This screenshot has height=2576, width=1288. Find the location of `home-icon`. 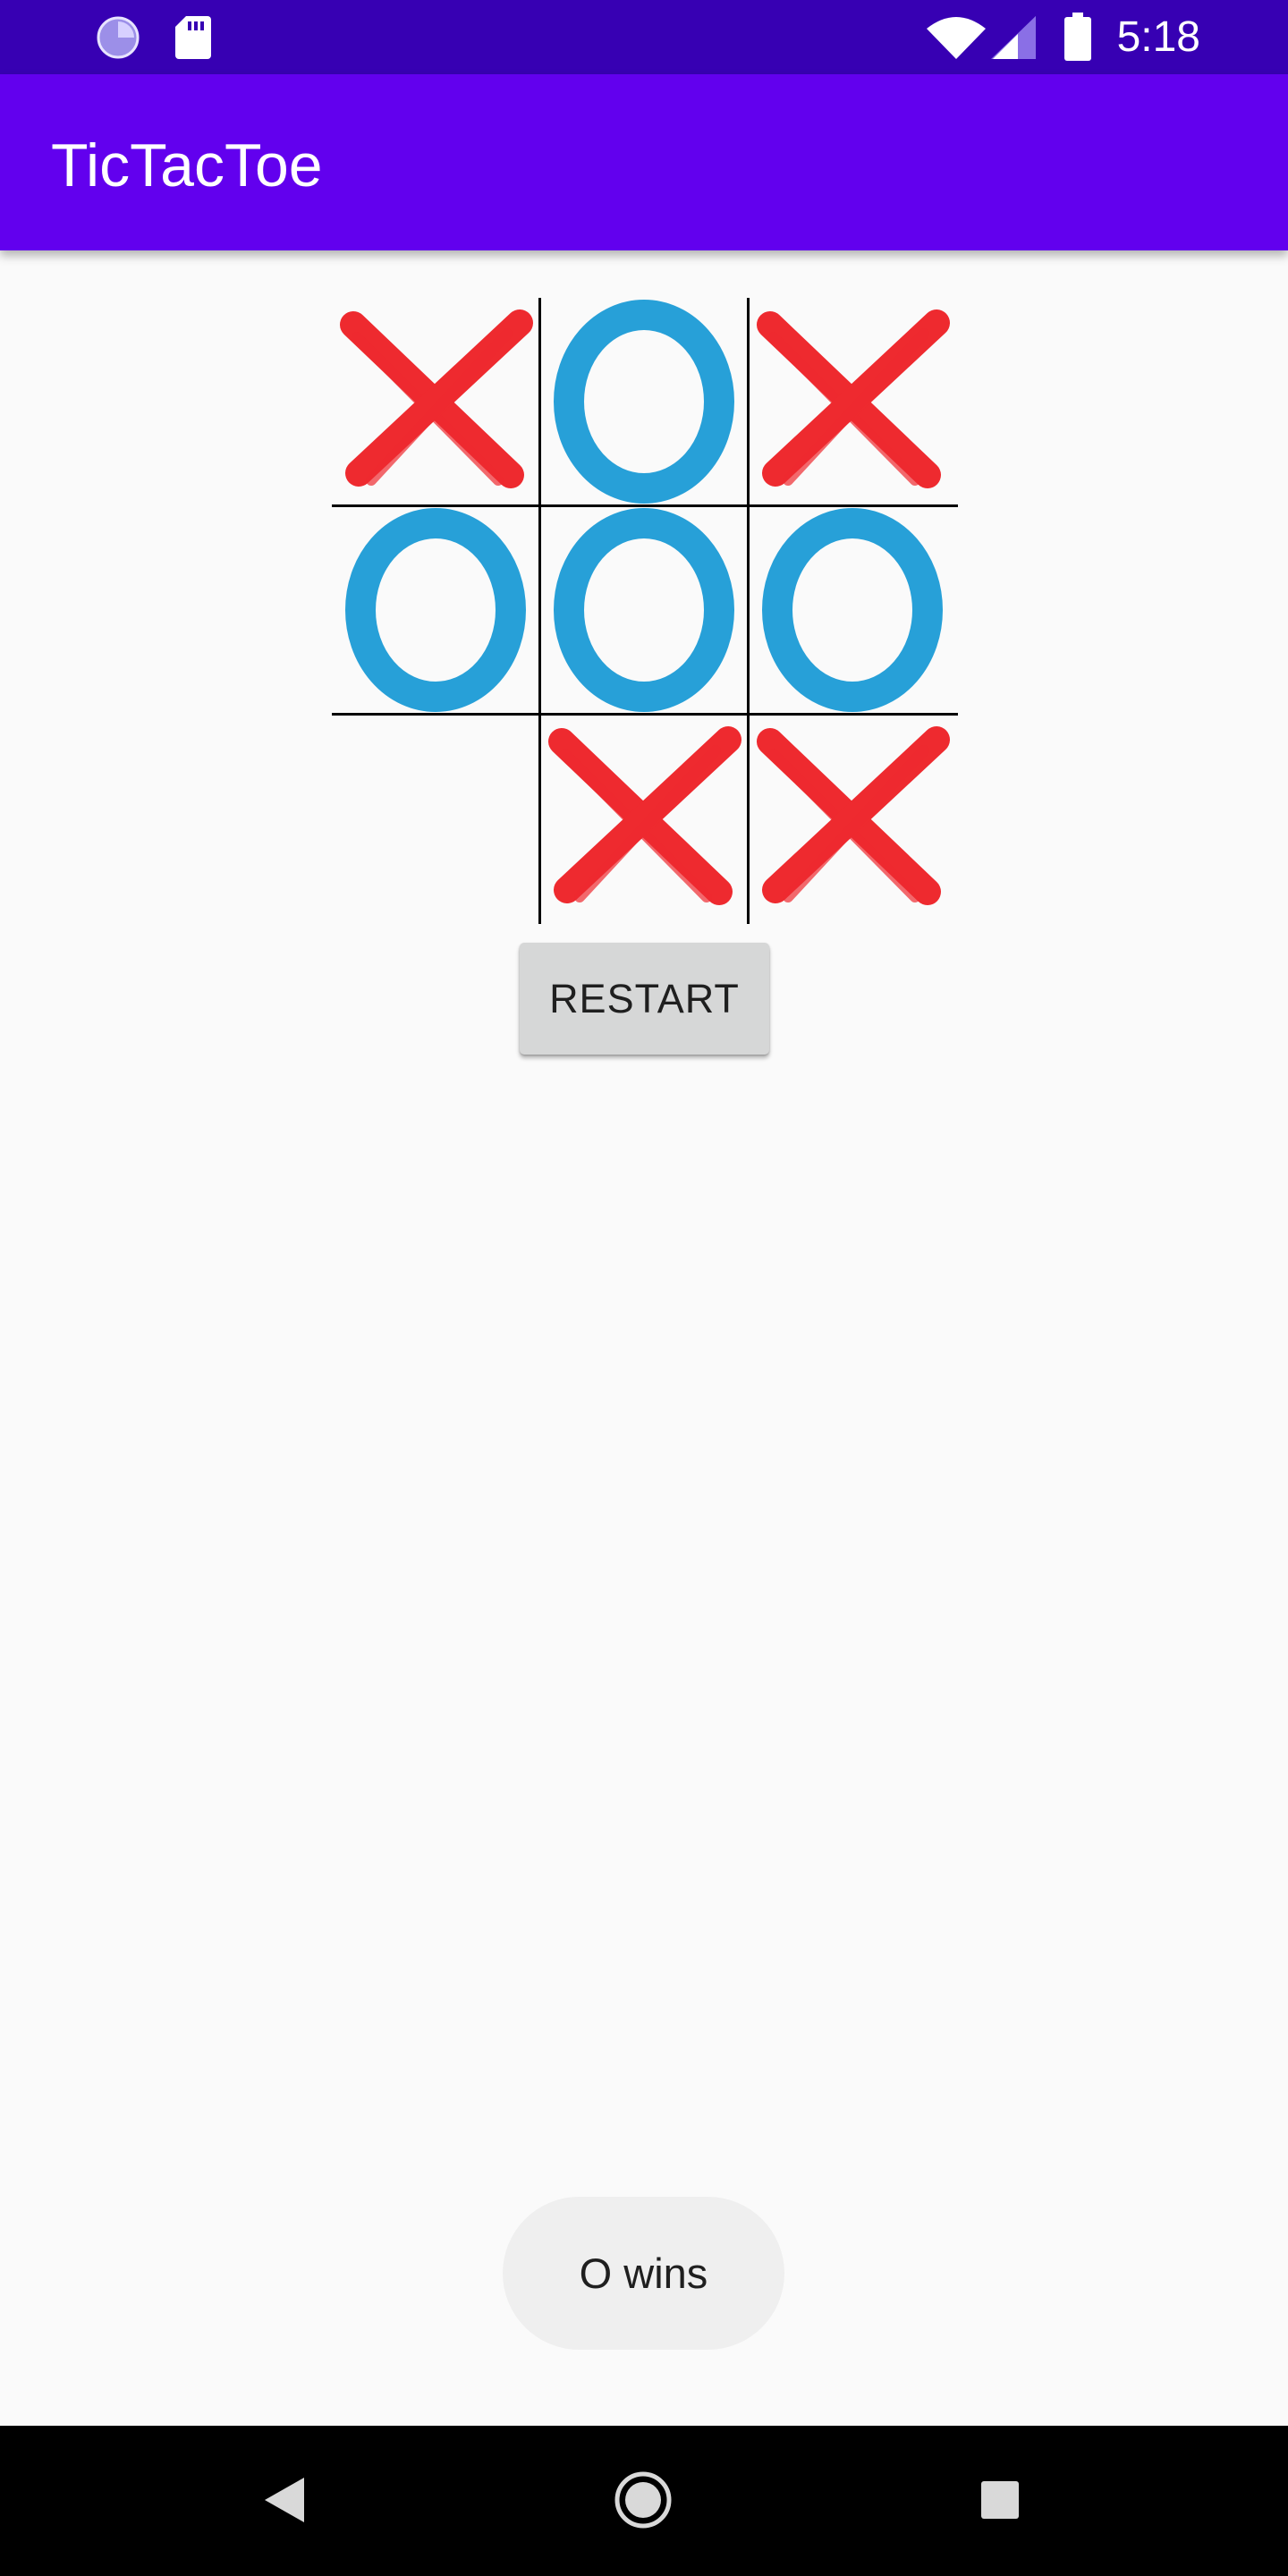

home-icon is located at coordinates (643, 2500).